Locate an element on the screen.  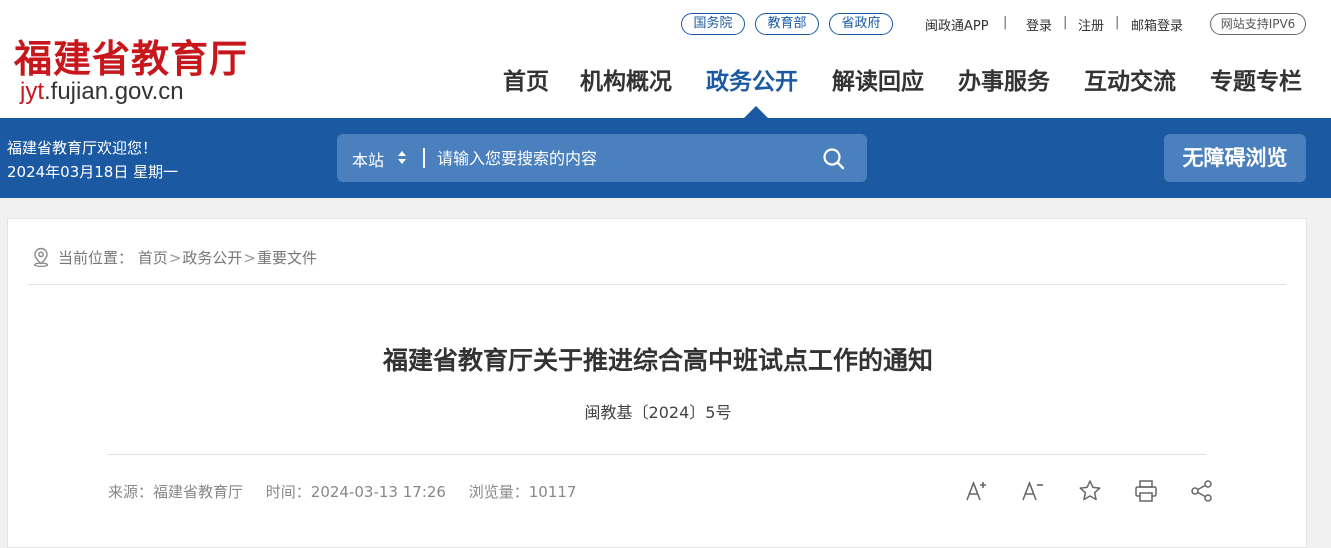
breadcrumb: 当前位置： 首页>政务公开>重要文件 is located at coordinates (174, 257).